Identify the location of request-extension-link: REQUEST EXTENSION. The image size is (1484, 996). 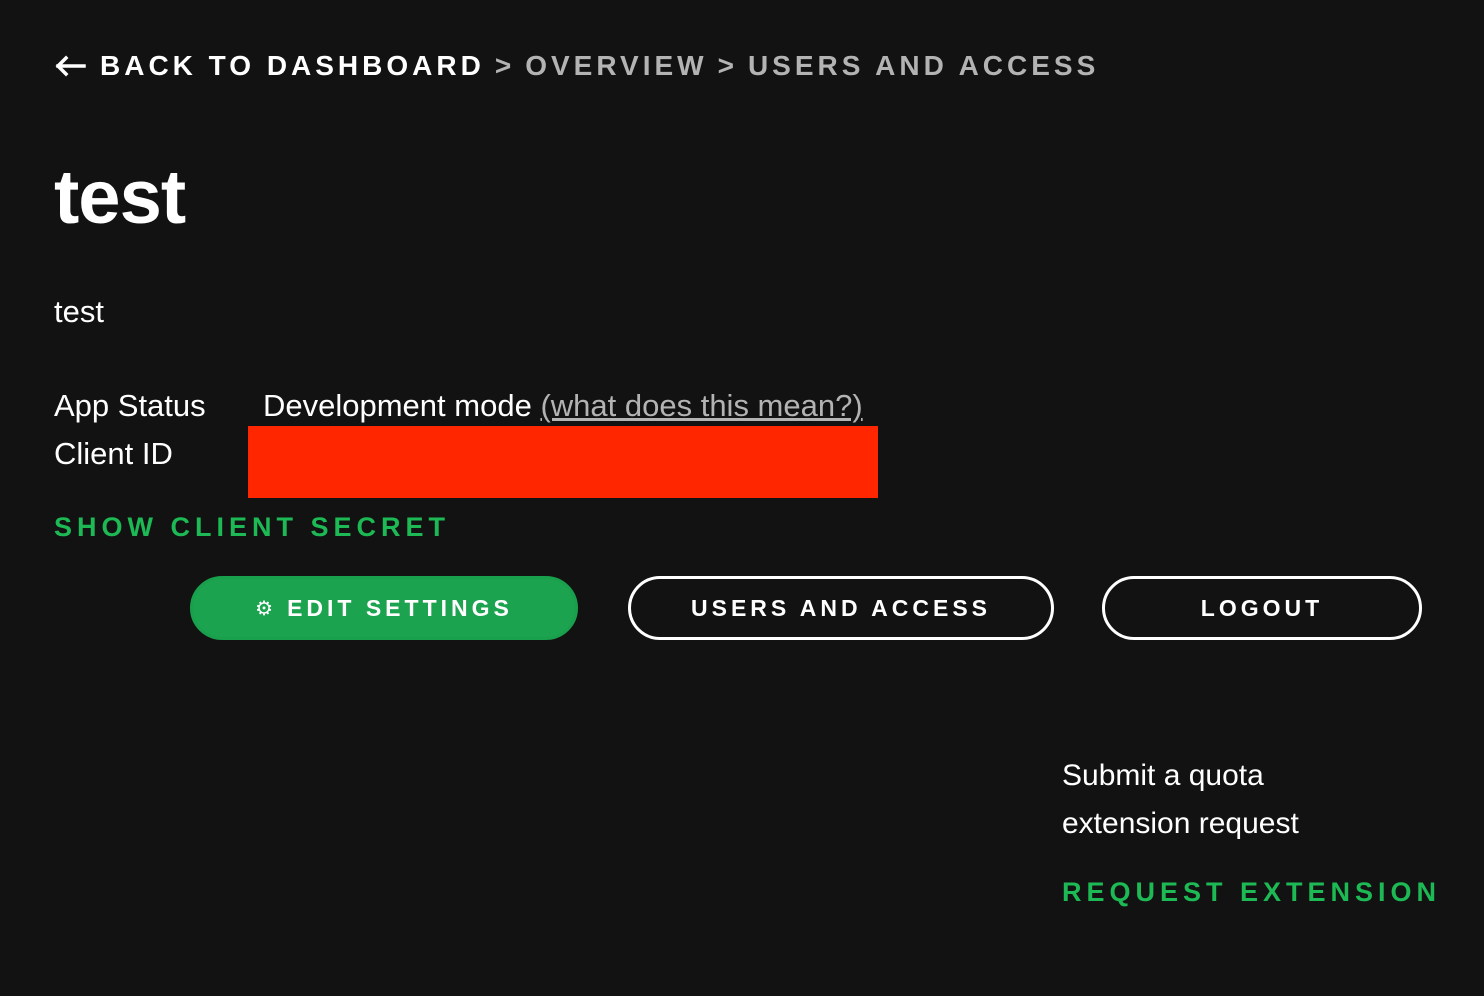
(1251, 892).